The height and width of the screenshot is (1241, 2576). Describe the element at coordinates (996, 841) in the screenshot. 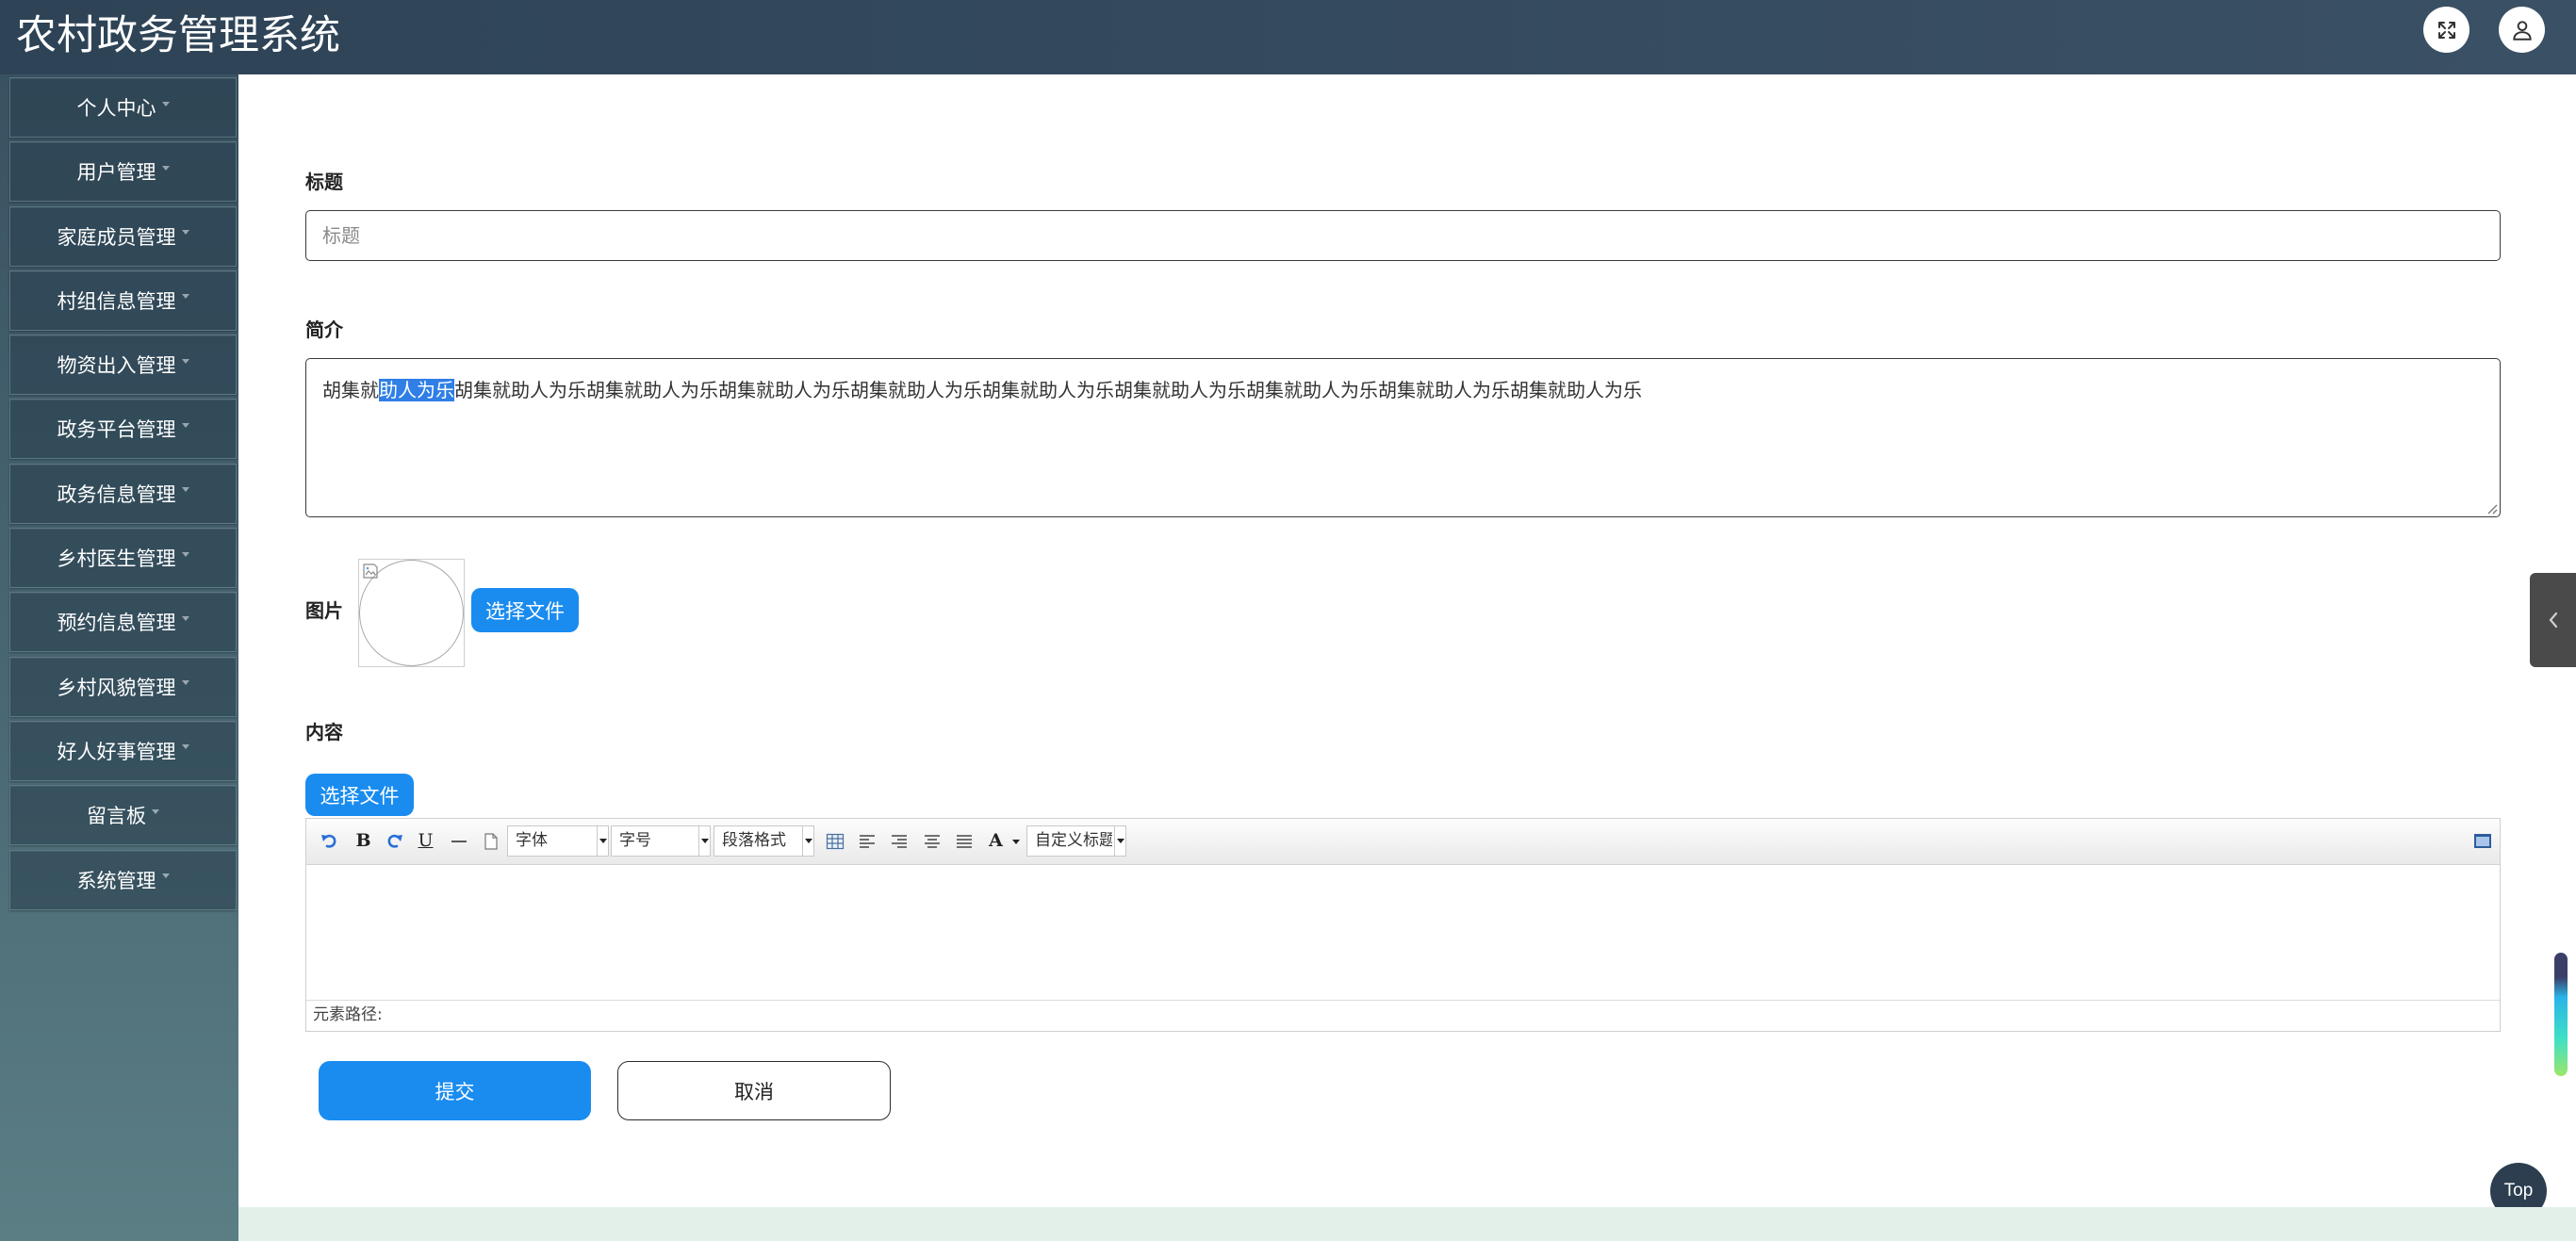

I see `font-color-icon: A` at that location.